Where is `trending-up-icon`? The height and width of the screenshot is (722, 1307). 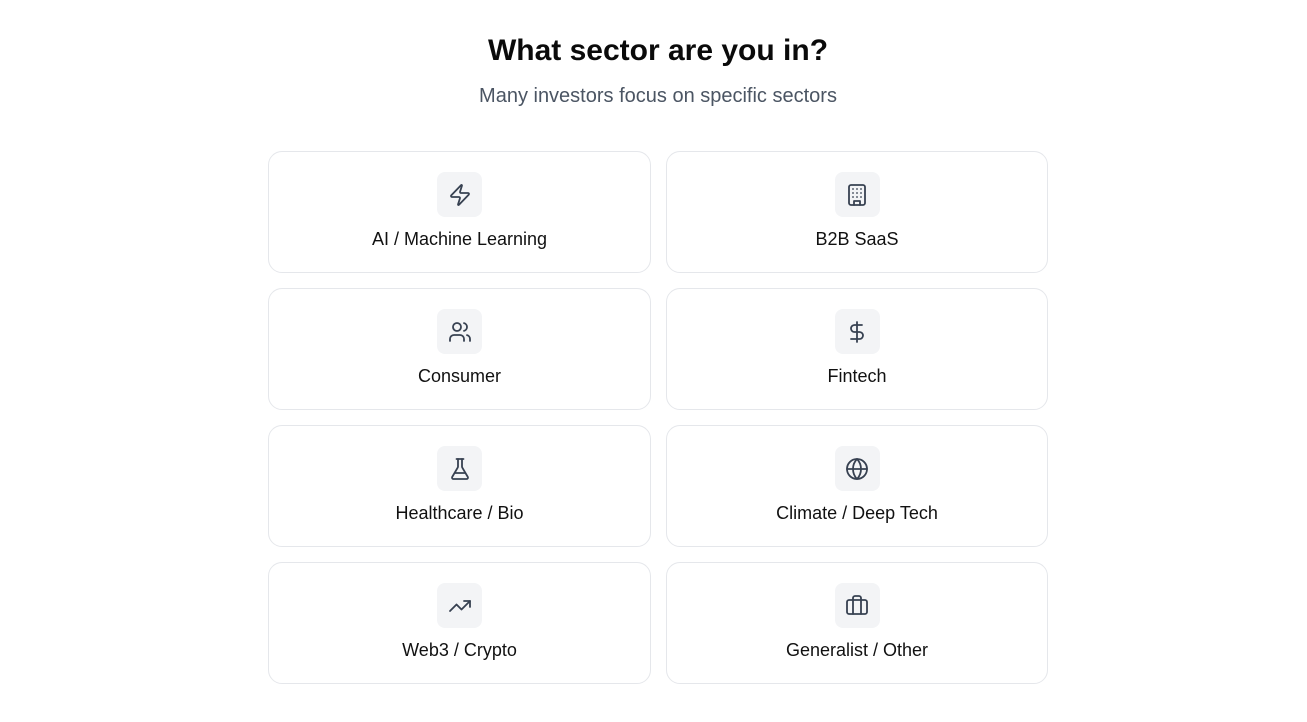
trending-up-icon is located at coordinates (459, 605).